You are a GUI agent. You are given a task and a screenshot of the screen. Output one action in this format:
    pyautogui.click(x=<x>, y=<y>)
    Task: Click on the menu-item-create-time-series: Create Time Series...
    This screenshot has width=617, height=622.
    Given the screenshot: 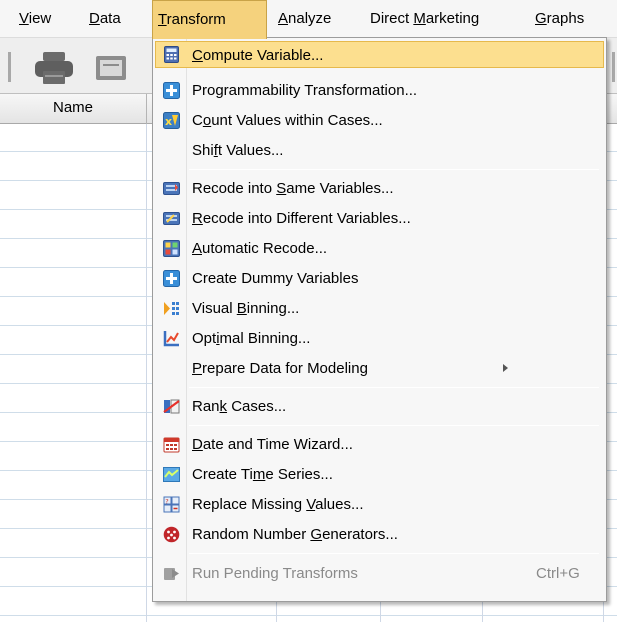 What is the action you would take?
    pyautogui.click(x=379, y=474)
    